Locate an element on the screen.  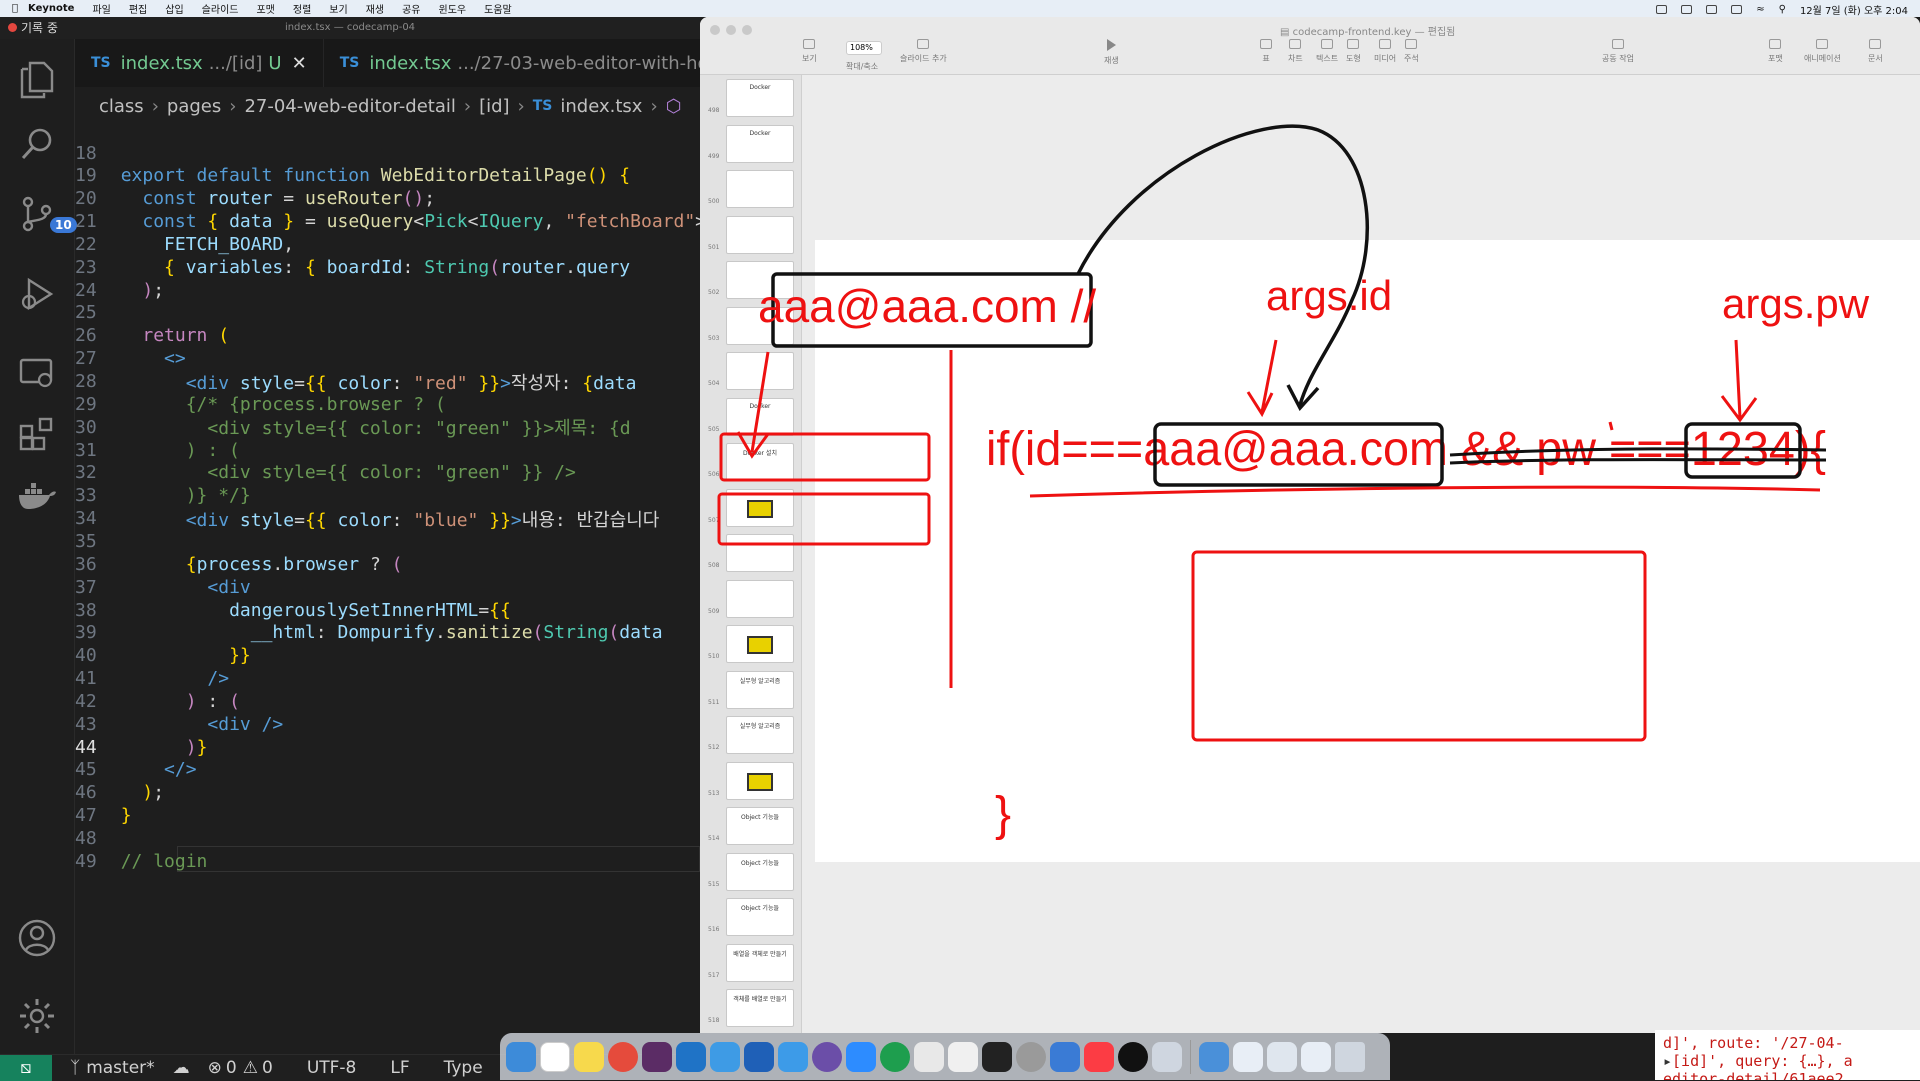
display-icon is located at coordinates (1687, 9).